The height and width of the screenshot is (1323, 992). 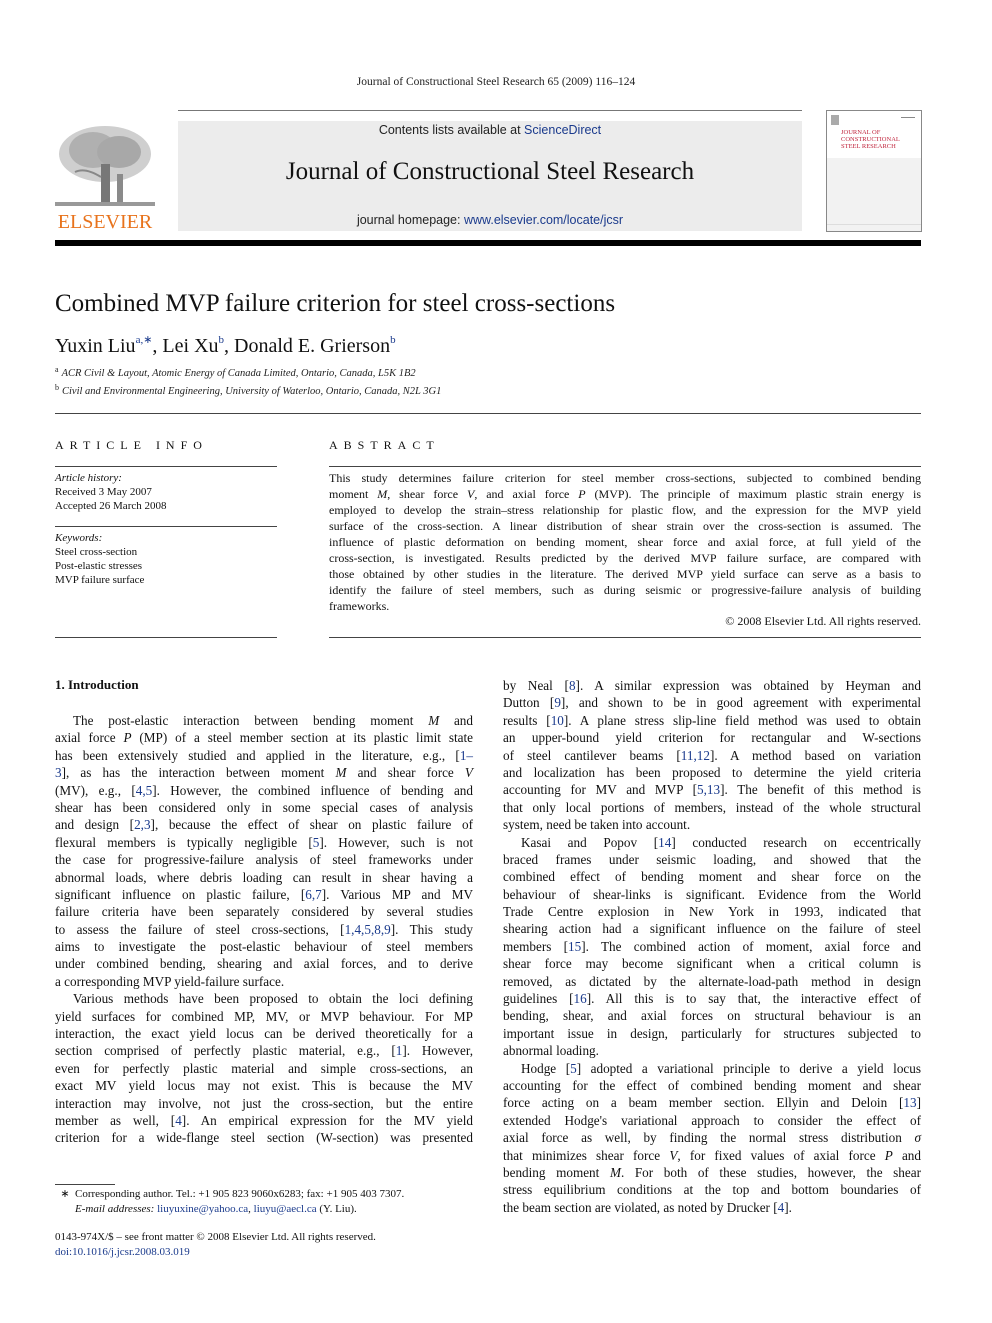 I want to click on contents-prefix: Contents lists available at, so click(x=451, y=130).